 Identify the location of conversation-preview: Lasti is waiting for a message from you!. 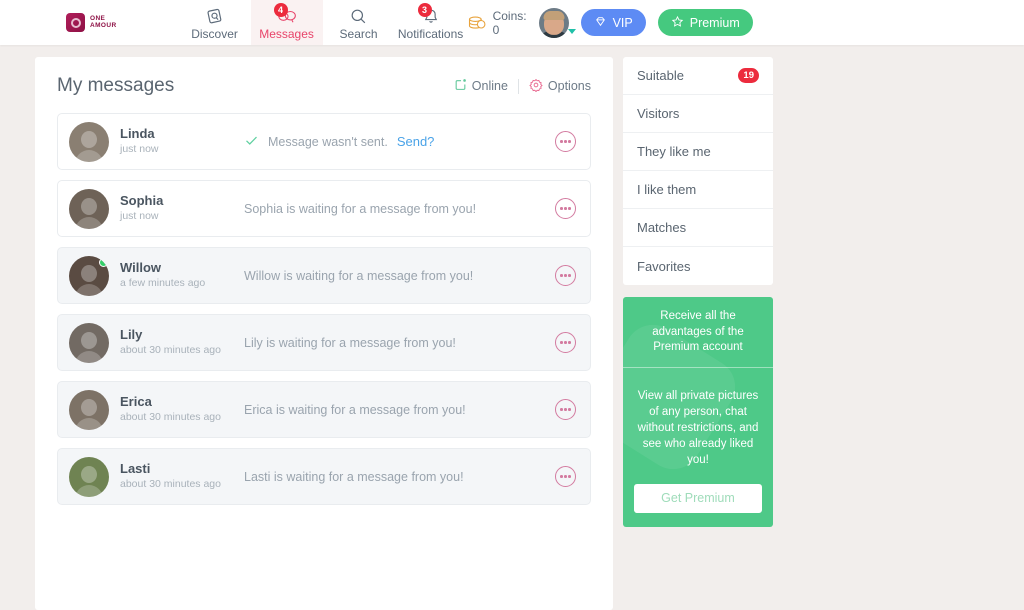
(396, 477).